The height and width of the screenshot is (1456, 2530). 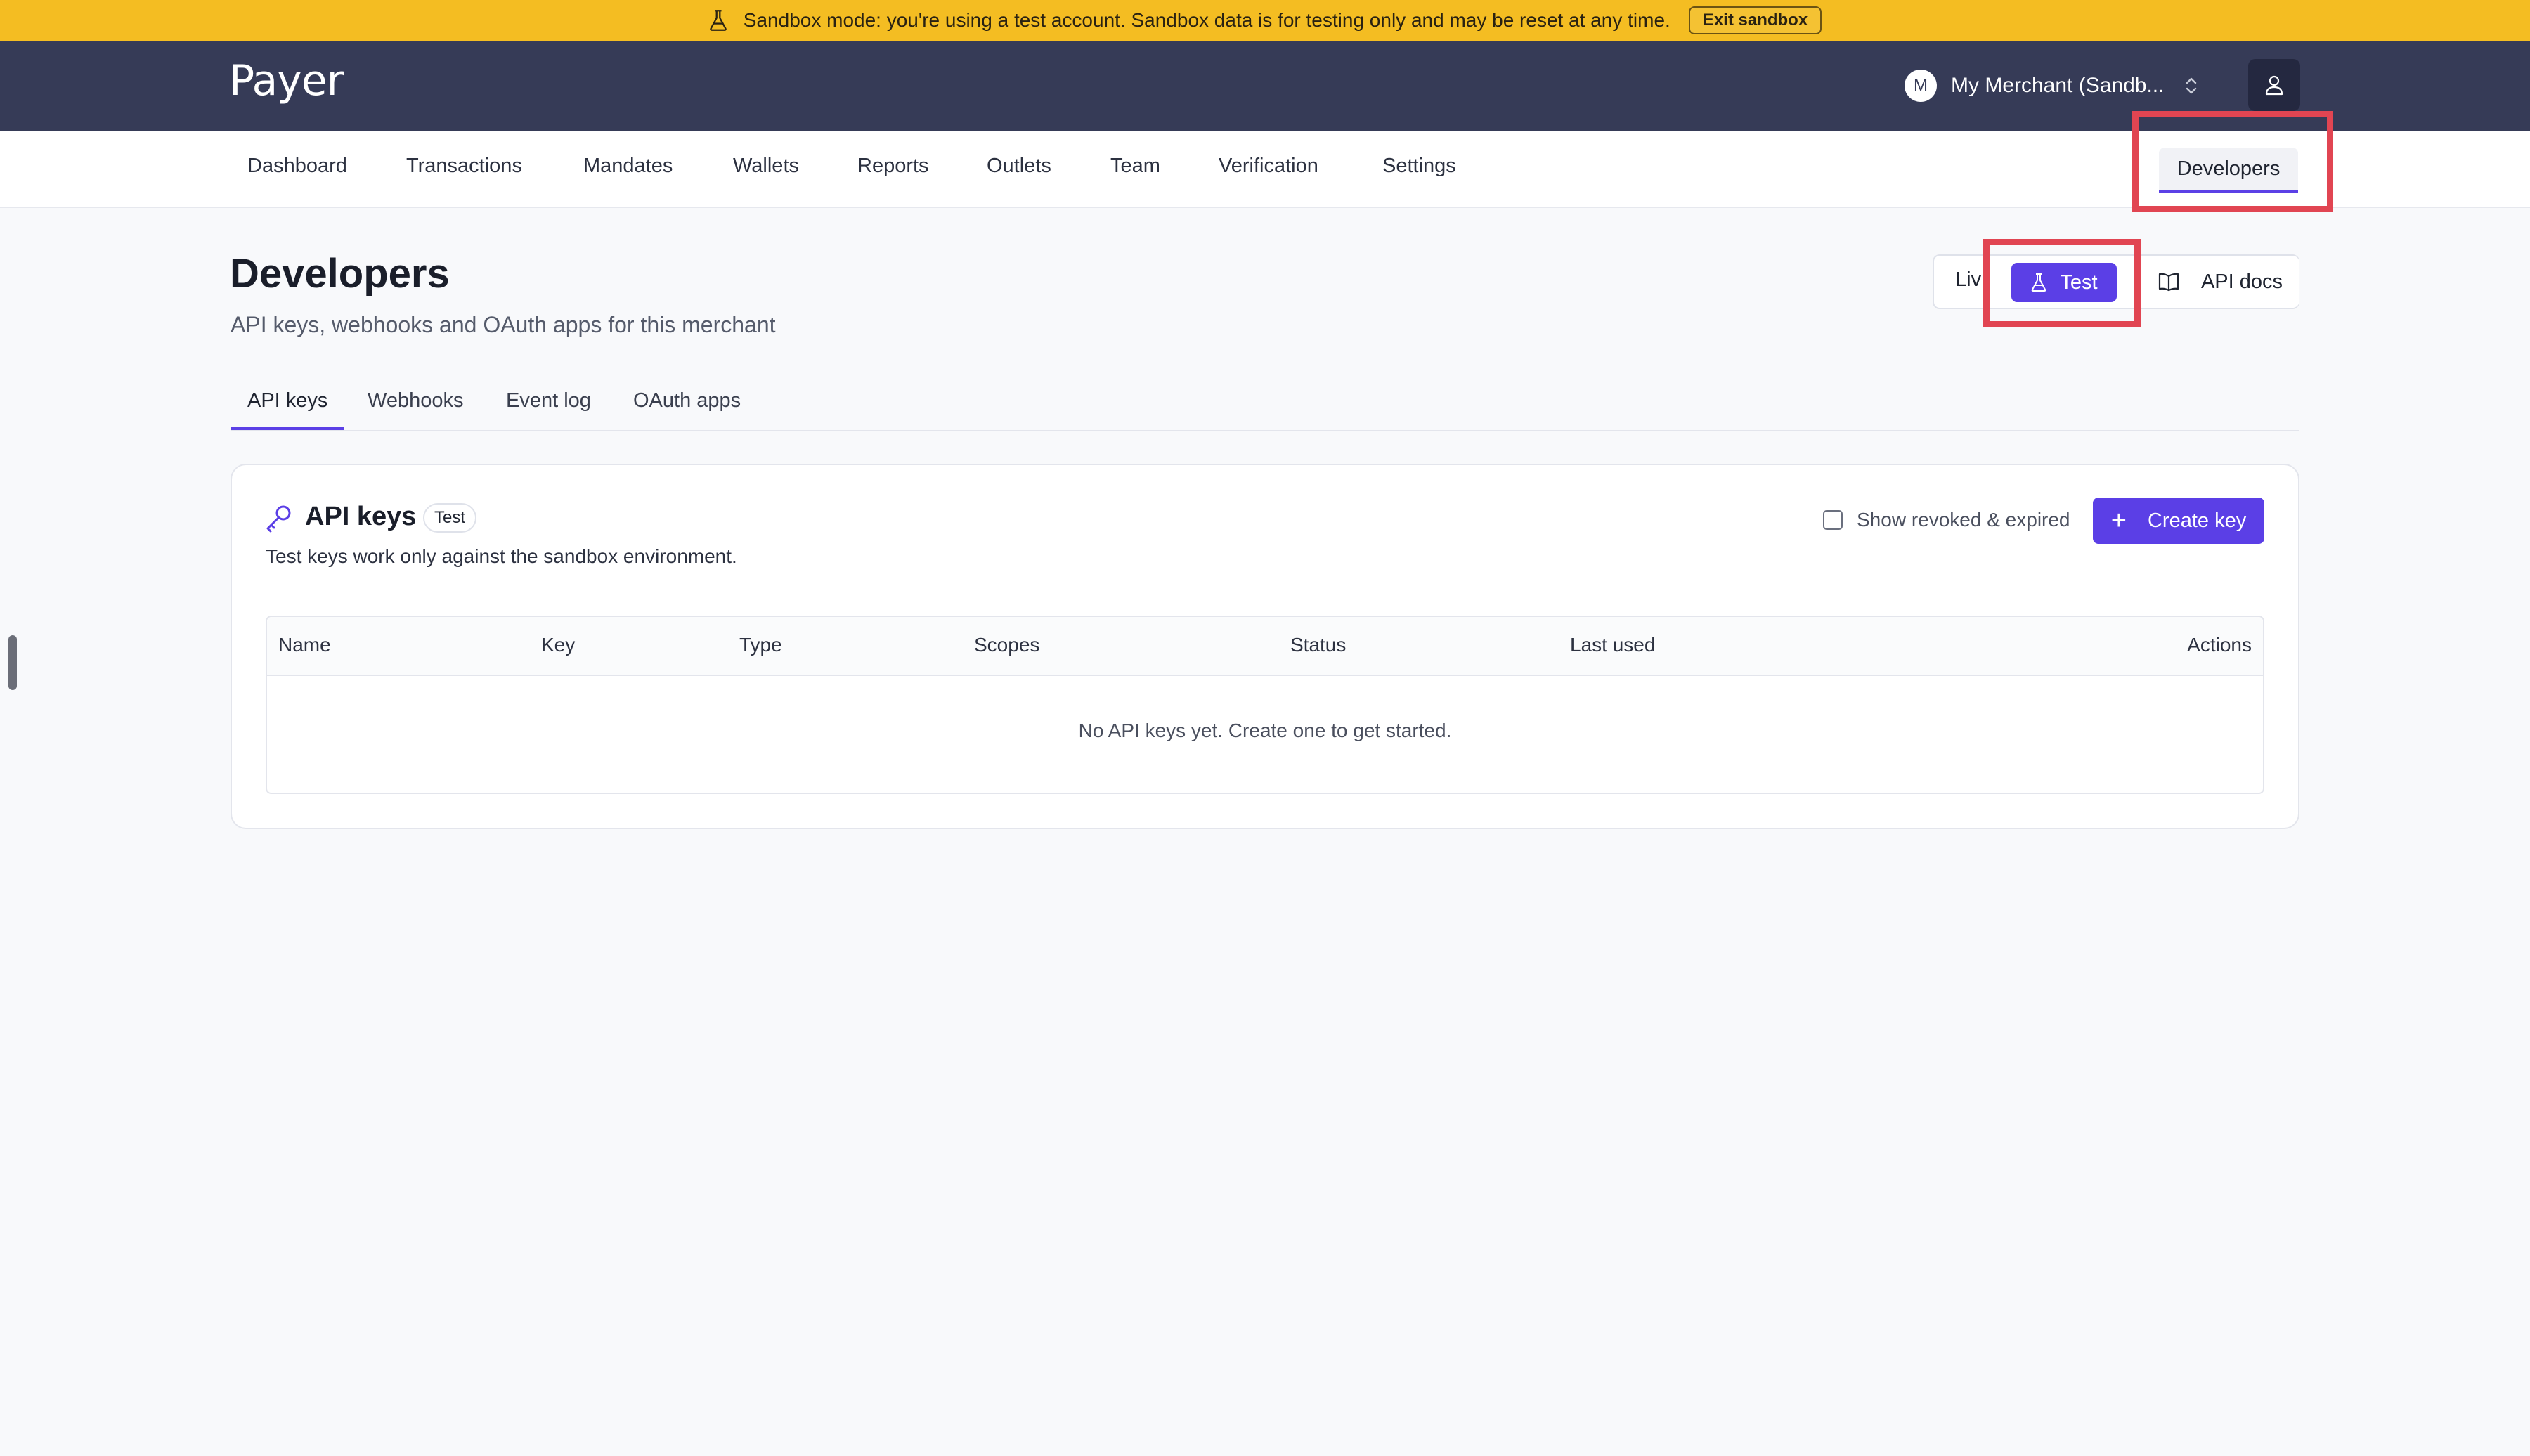 What do you see at coordinates (1612, 645) in the screenshot?
I see `column-header-last-used: Last used` at bounding box center [1612, 645].